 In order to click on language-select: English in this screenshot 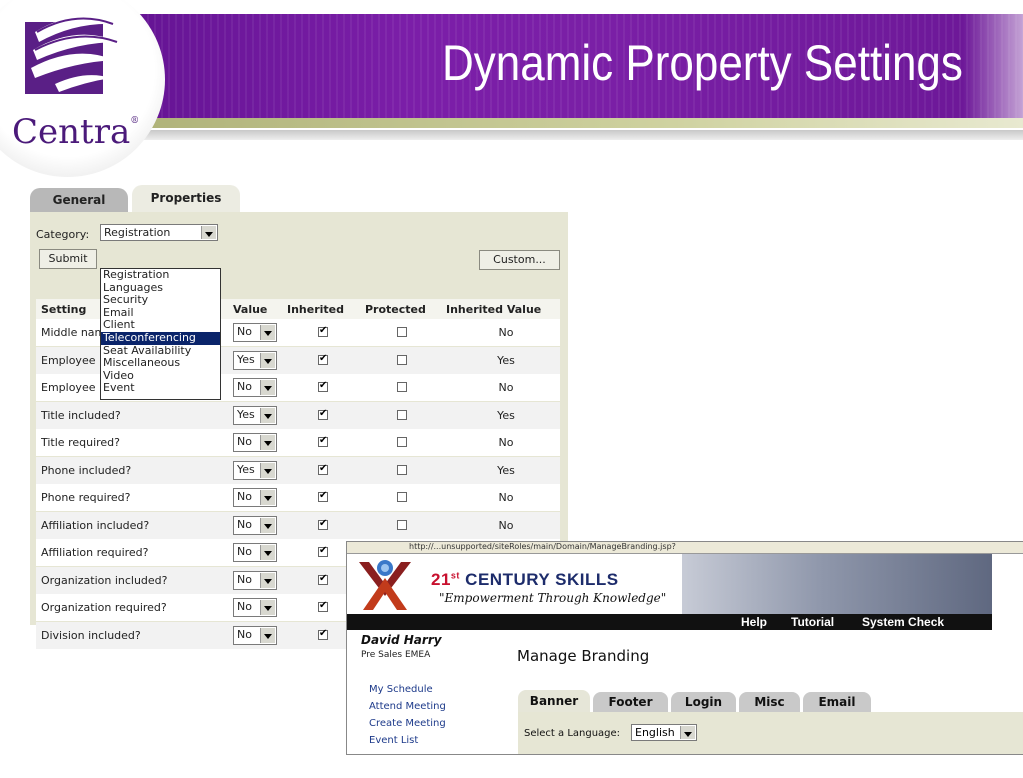, I will do `click(664, 732)`.